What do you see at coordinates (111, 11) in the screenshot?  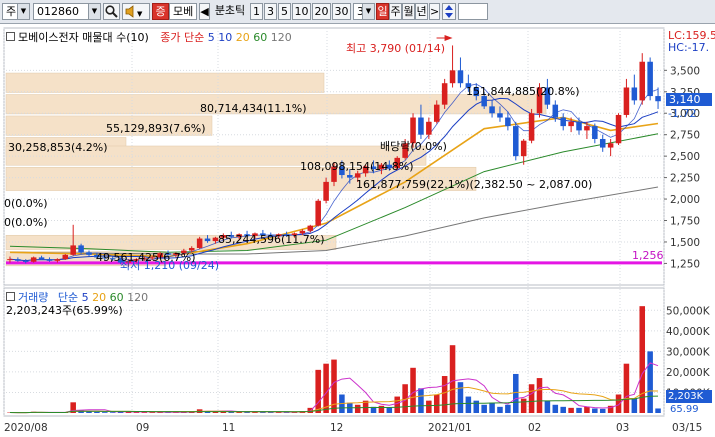 I see `magnifier-icon` at bounding box center [111, 11].